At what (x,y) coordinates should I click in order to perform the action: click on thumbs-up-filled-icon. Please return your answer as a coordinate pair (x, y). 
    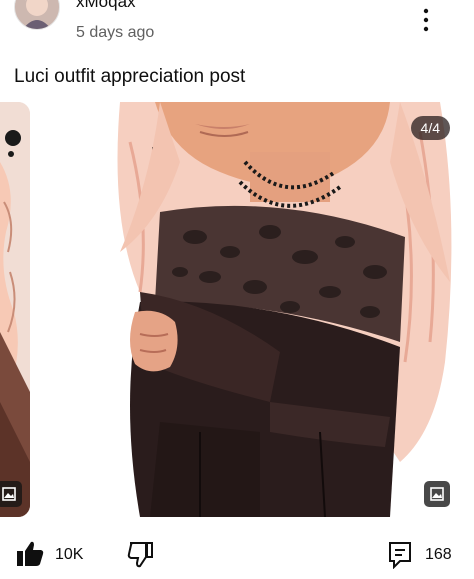
    Looking at the image, I should click on (30, 554).